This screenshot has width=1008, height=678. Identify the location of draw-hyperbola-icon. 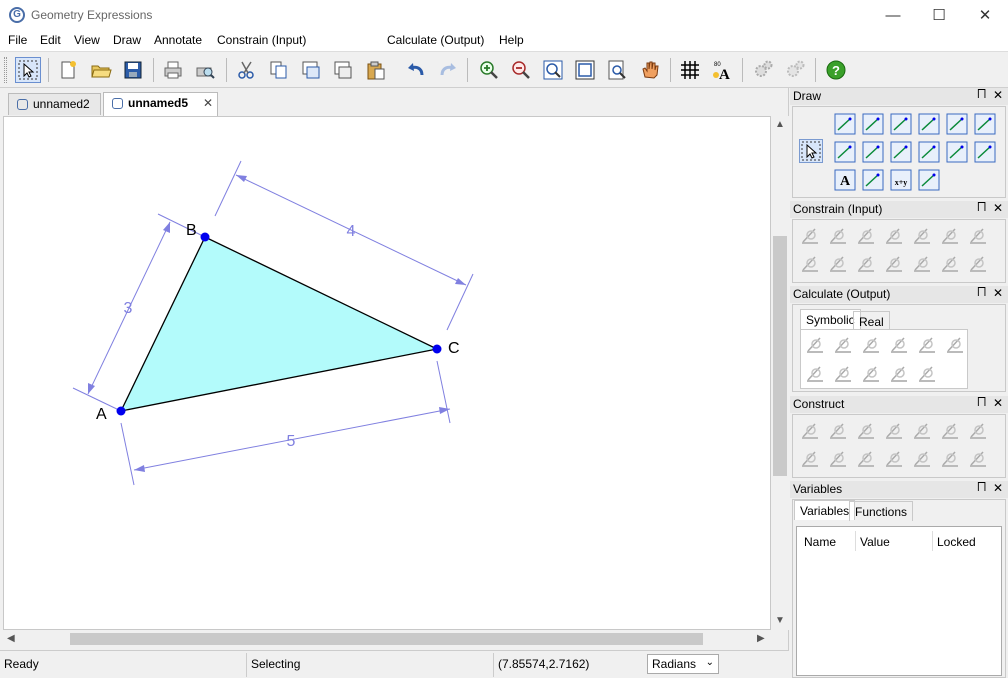
(901, 152).